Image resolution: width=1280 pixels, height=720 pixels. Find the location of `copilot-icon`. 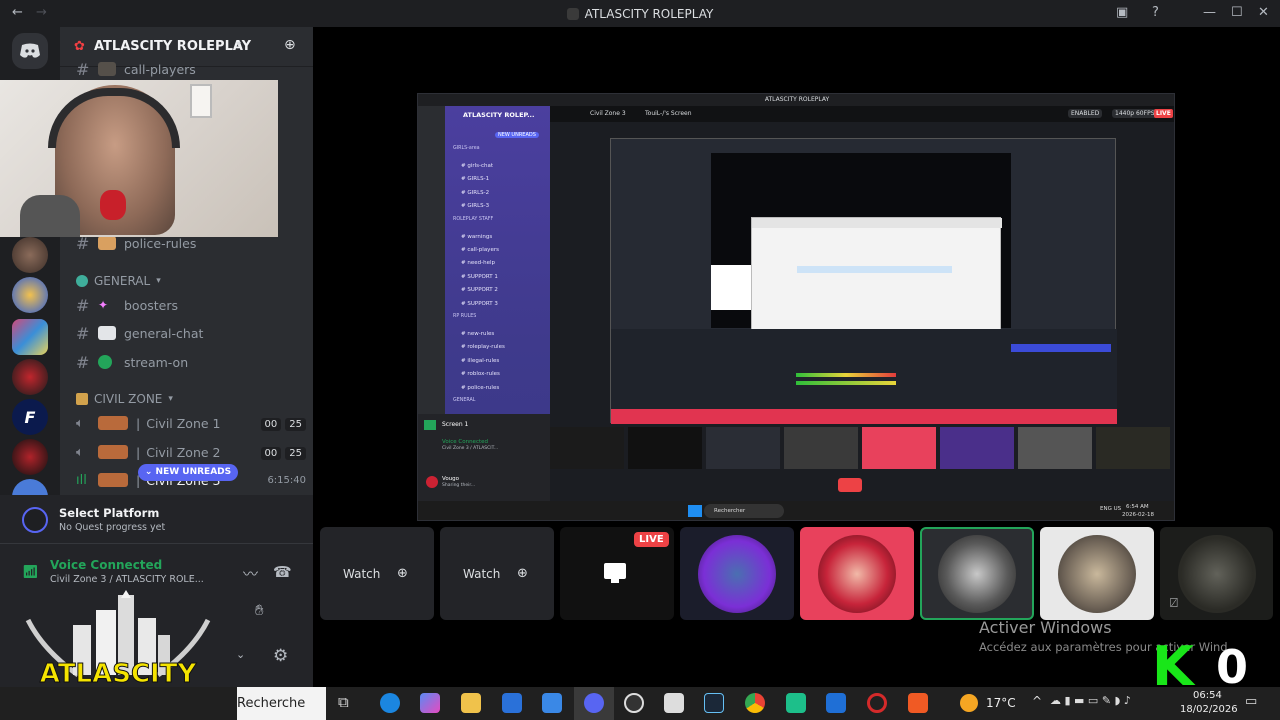

copilot-icon is located at coordinates (430, 703).